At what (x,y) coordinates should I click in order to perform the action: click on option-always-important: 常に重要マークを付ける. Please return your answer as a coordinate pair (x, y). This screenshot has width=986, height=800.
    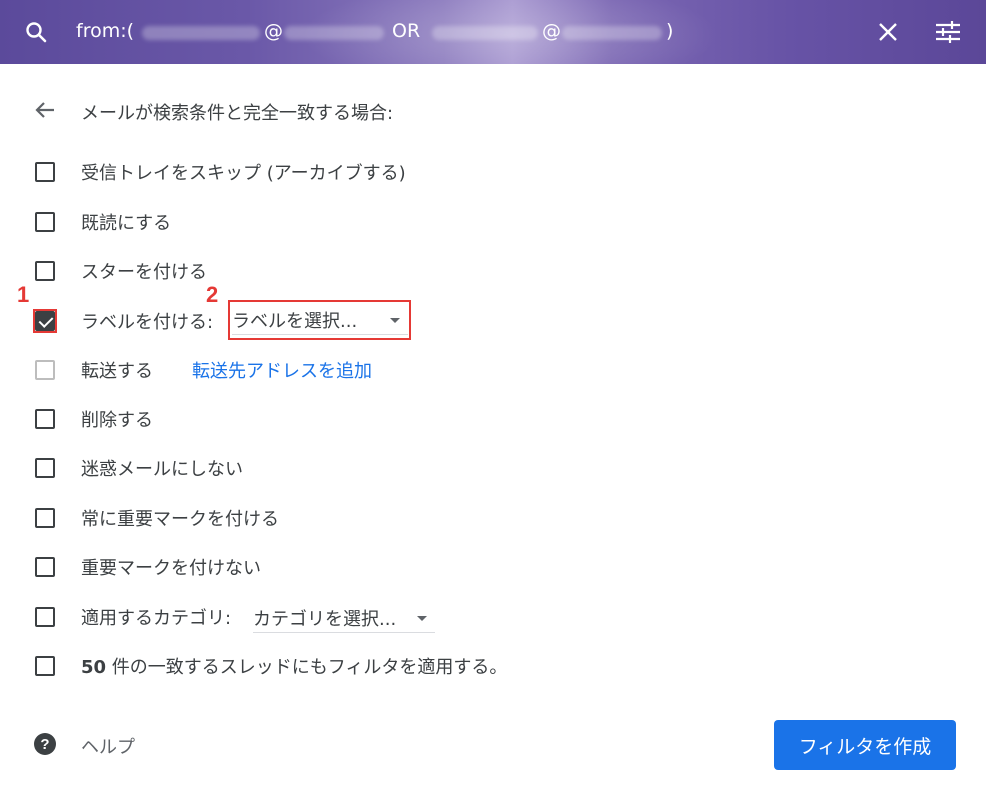
    Looking at the image, I should click on (493, 518).